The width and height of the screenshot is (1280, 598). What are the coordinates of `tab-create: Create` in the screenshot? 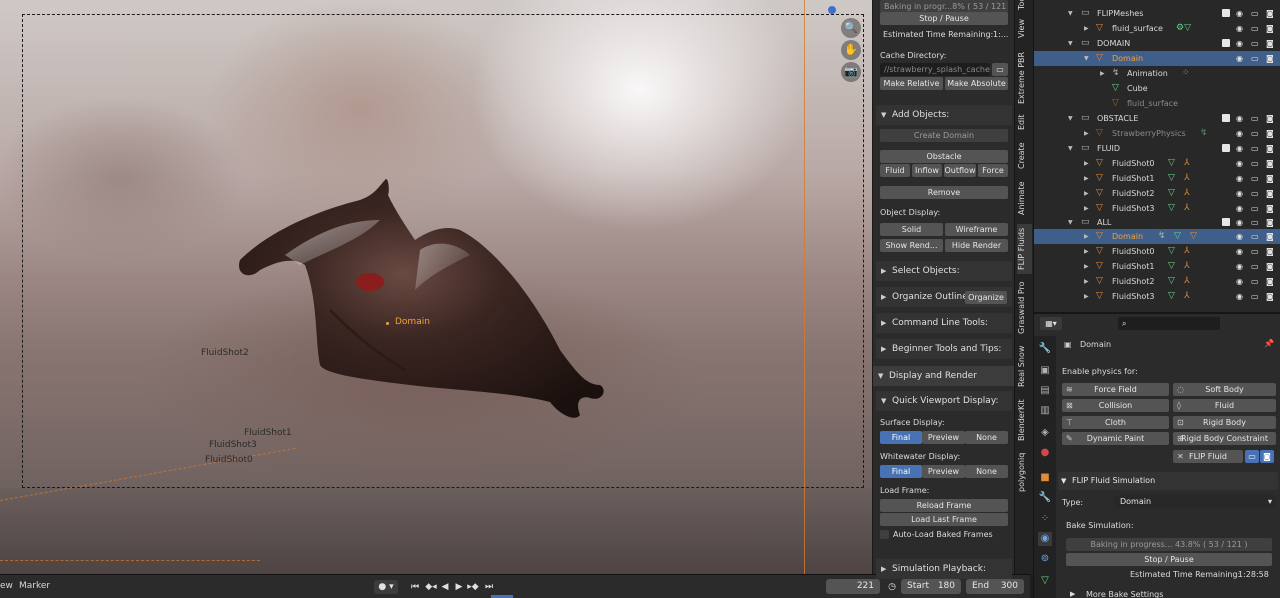 It's located at (1024, 156).